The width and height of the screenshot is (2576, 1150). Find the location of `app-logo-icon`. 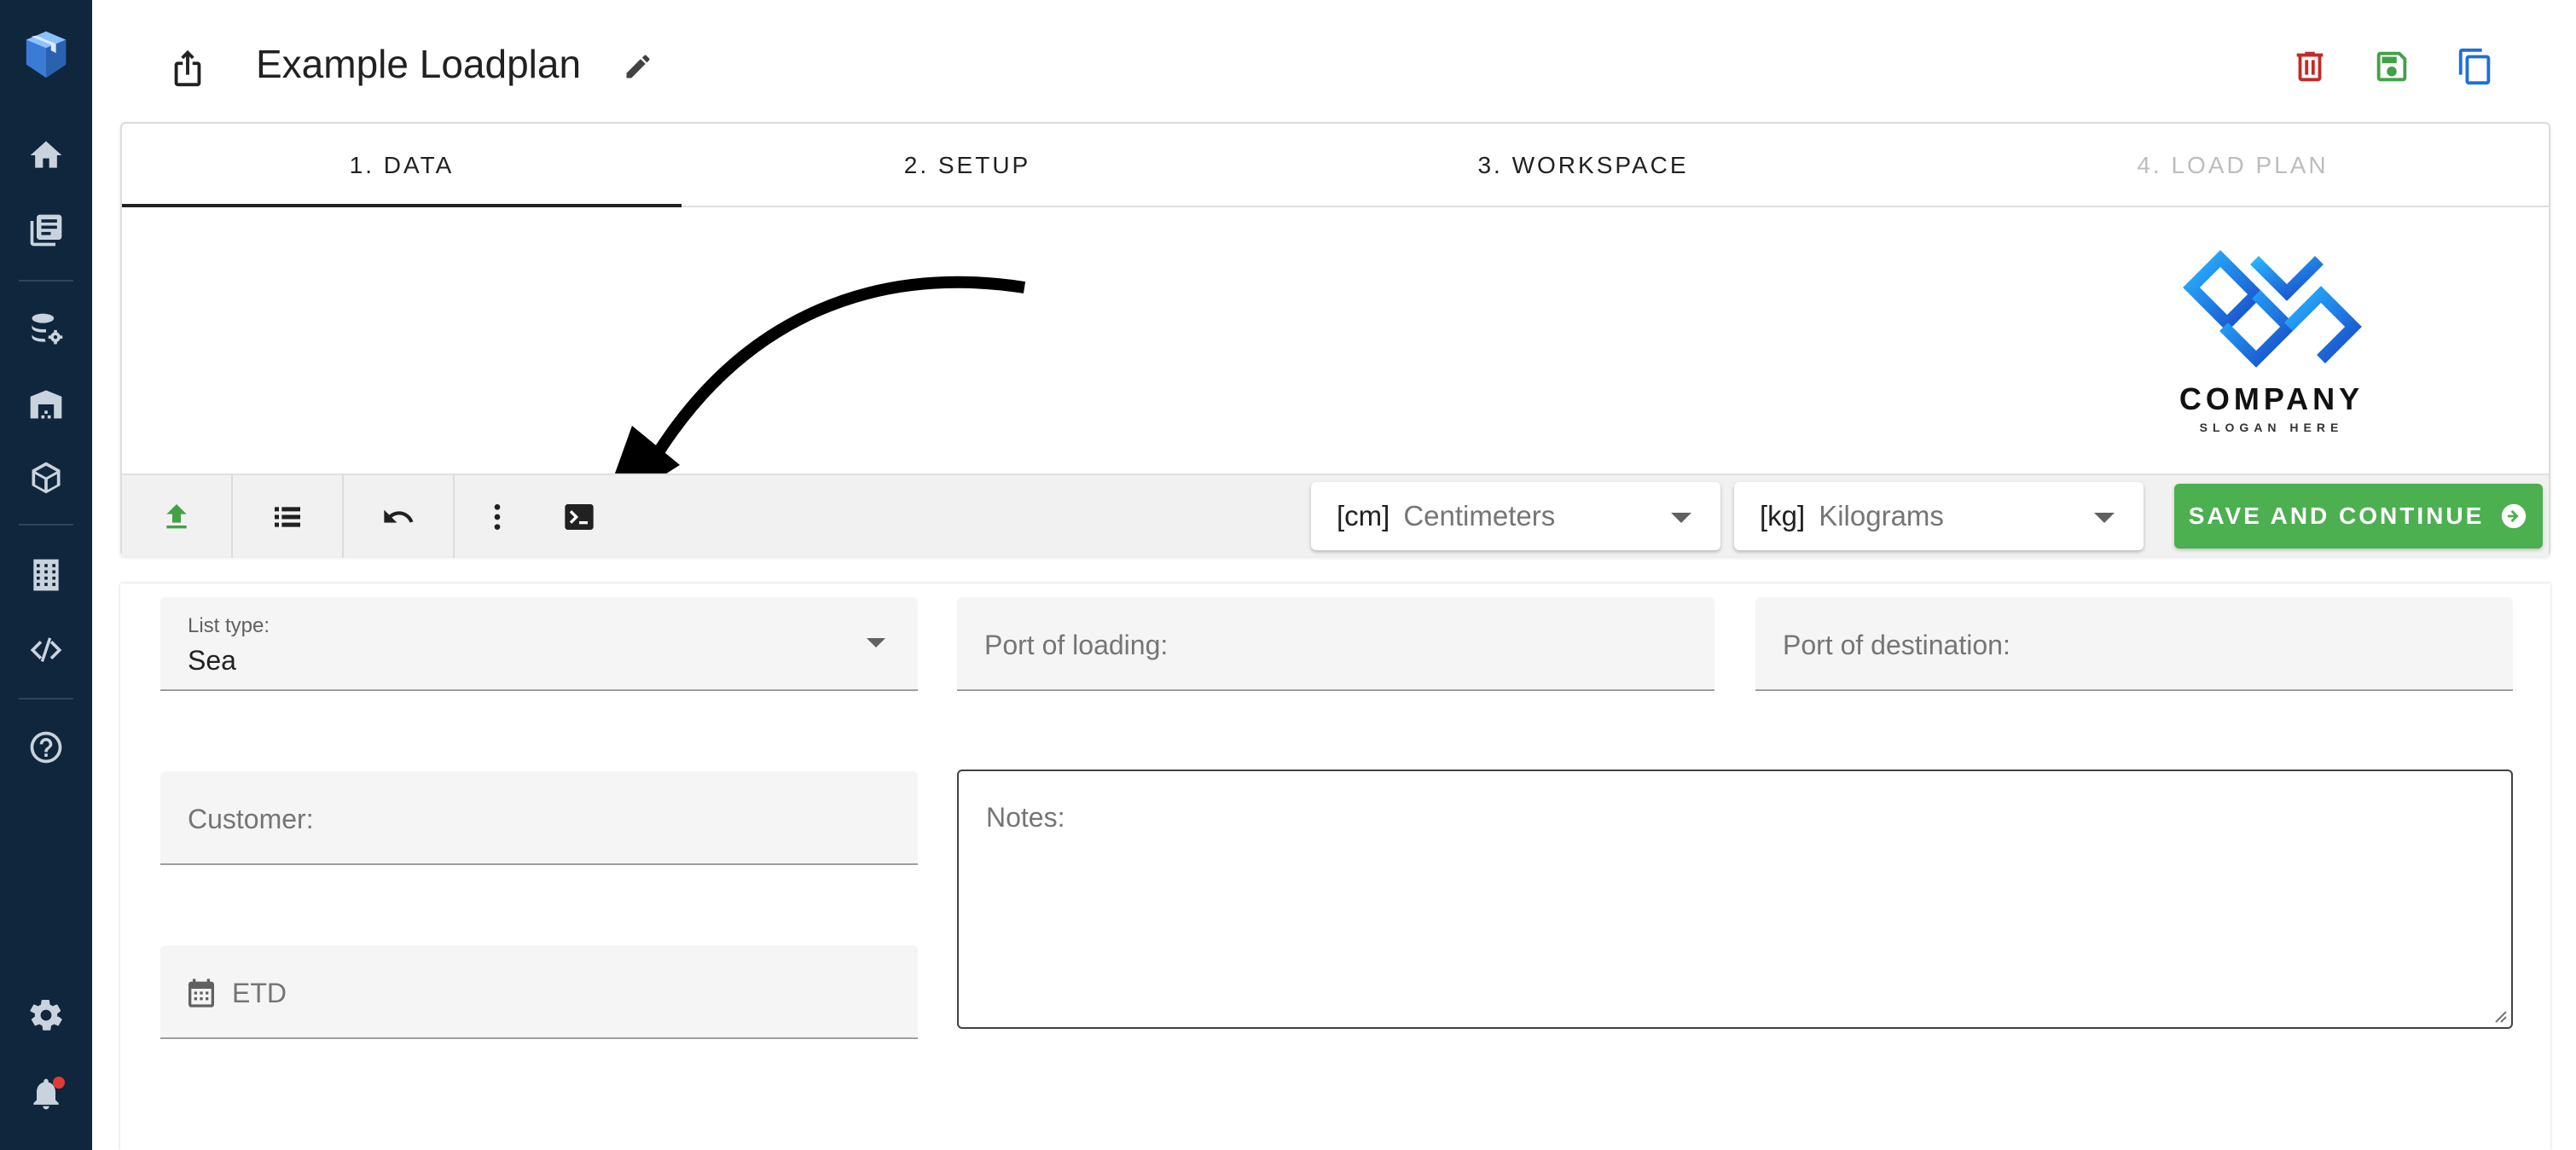

app-logo-icon is located at coordinates (46, 54).